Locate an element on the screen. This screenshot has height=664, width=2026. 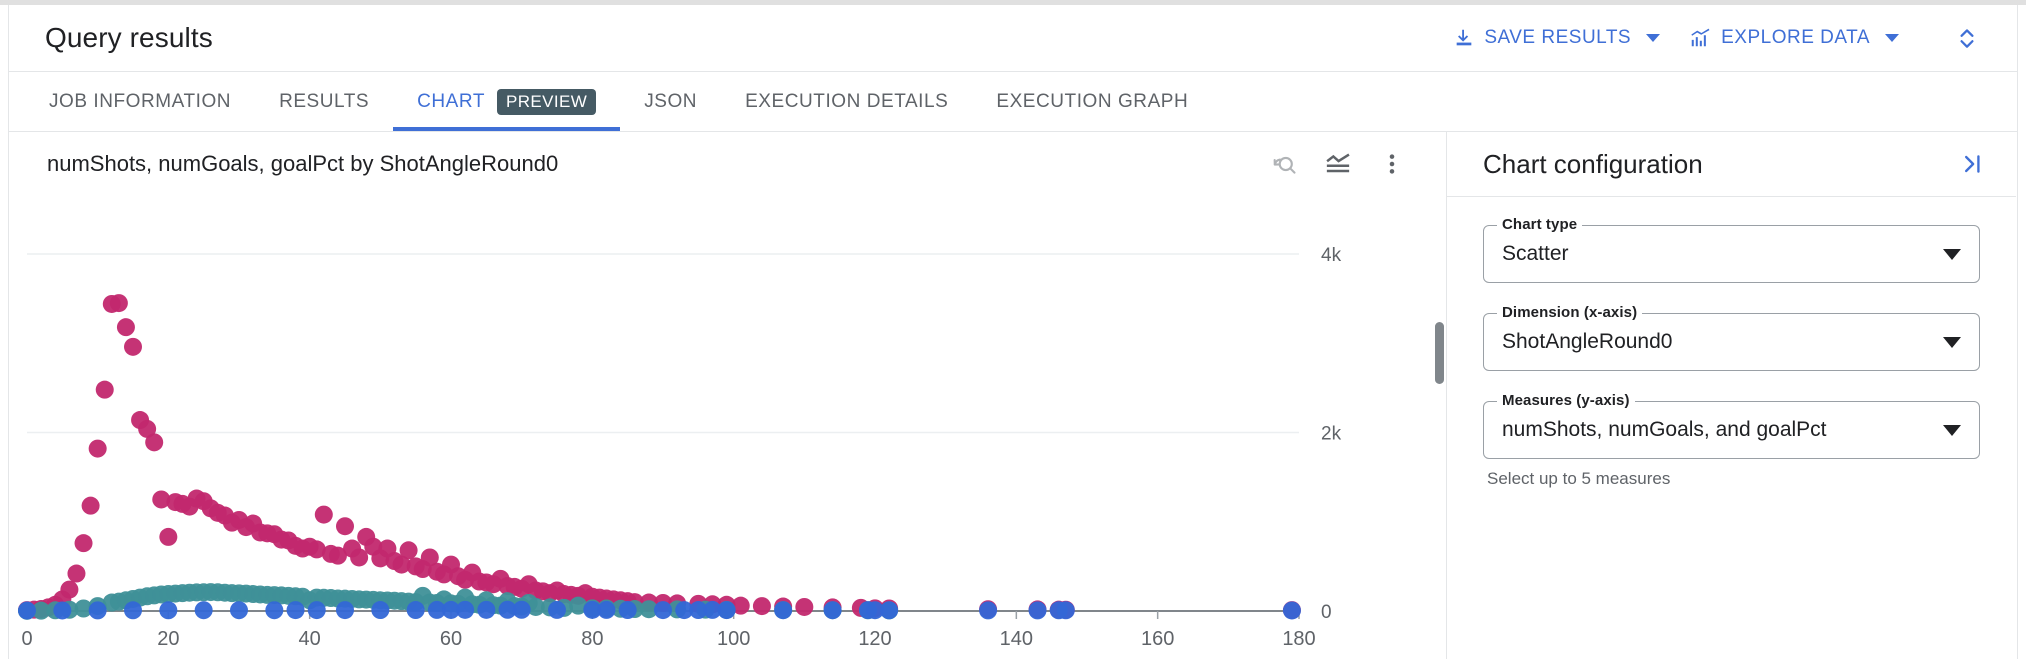
svg-text: 2k is located at coordinates (1331, 434).